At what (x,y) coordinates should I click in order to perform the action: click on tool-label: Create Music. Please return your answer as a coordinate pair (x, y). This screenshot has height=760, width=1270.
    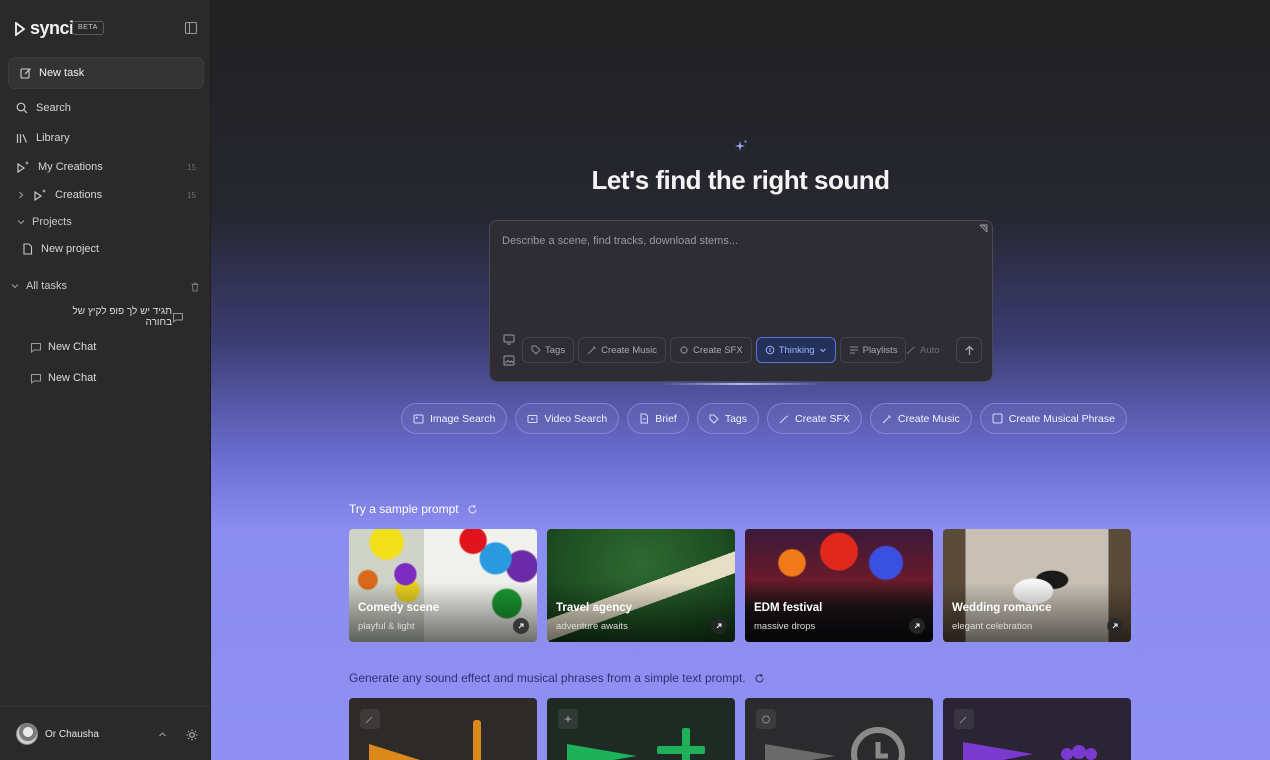
    Looking at the image, I should click on (629, 350).